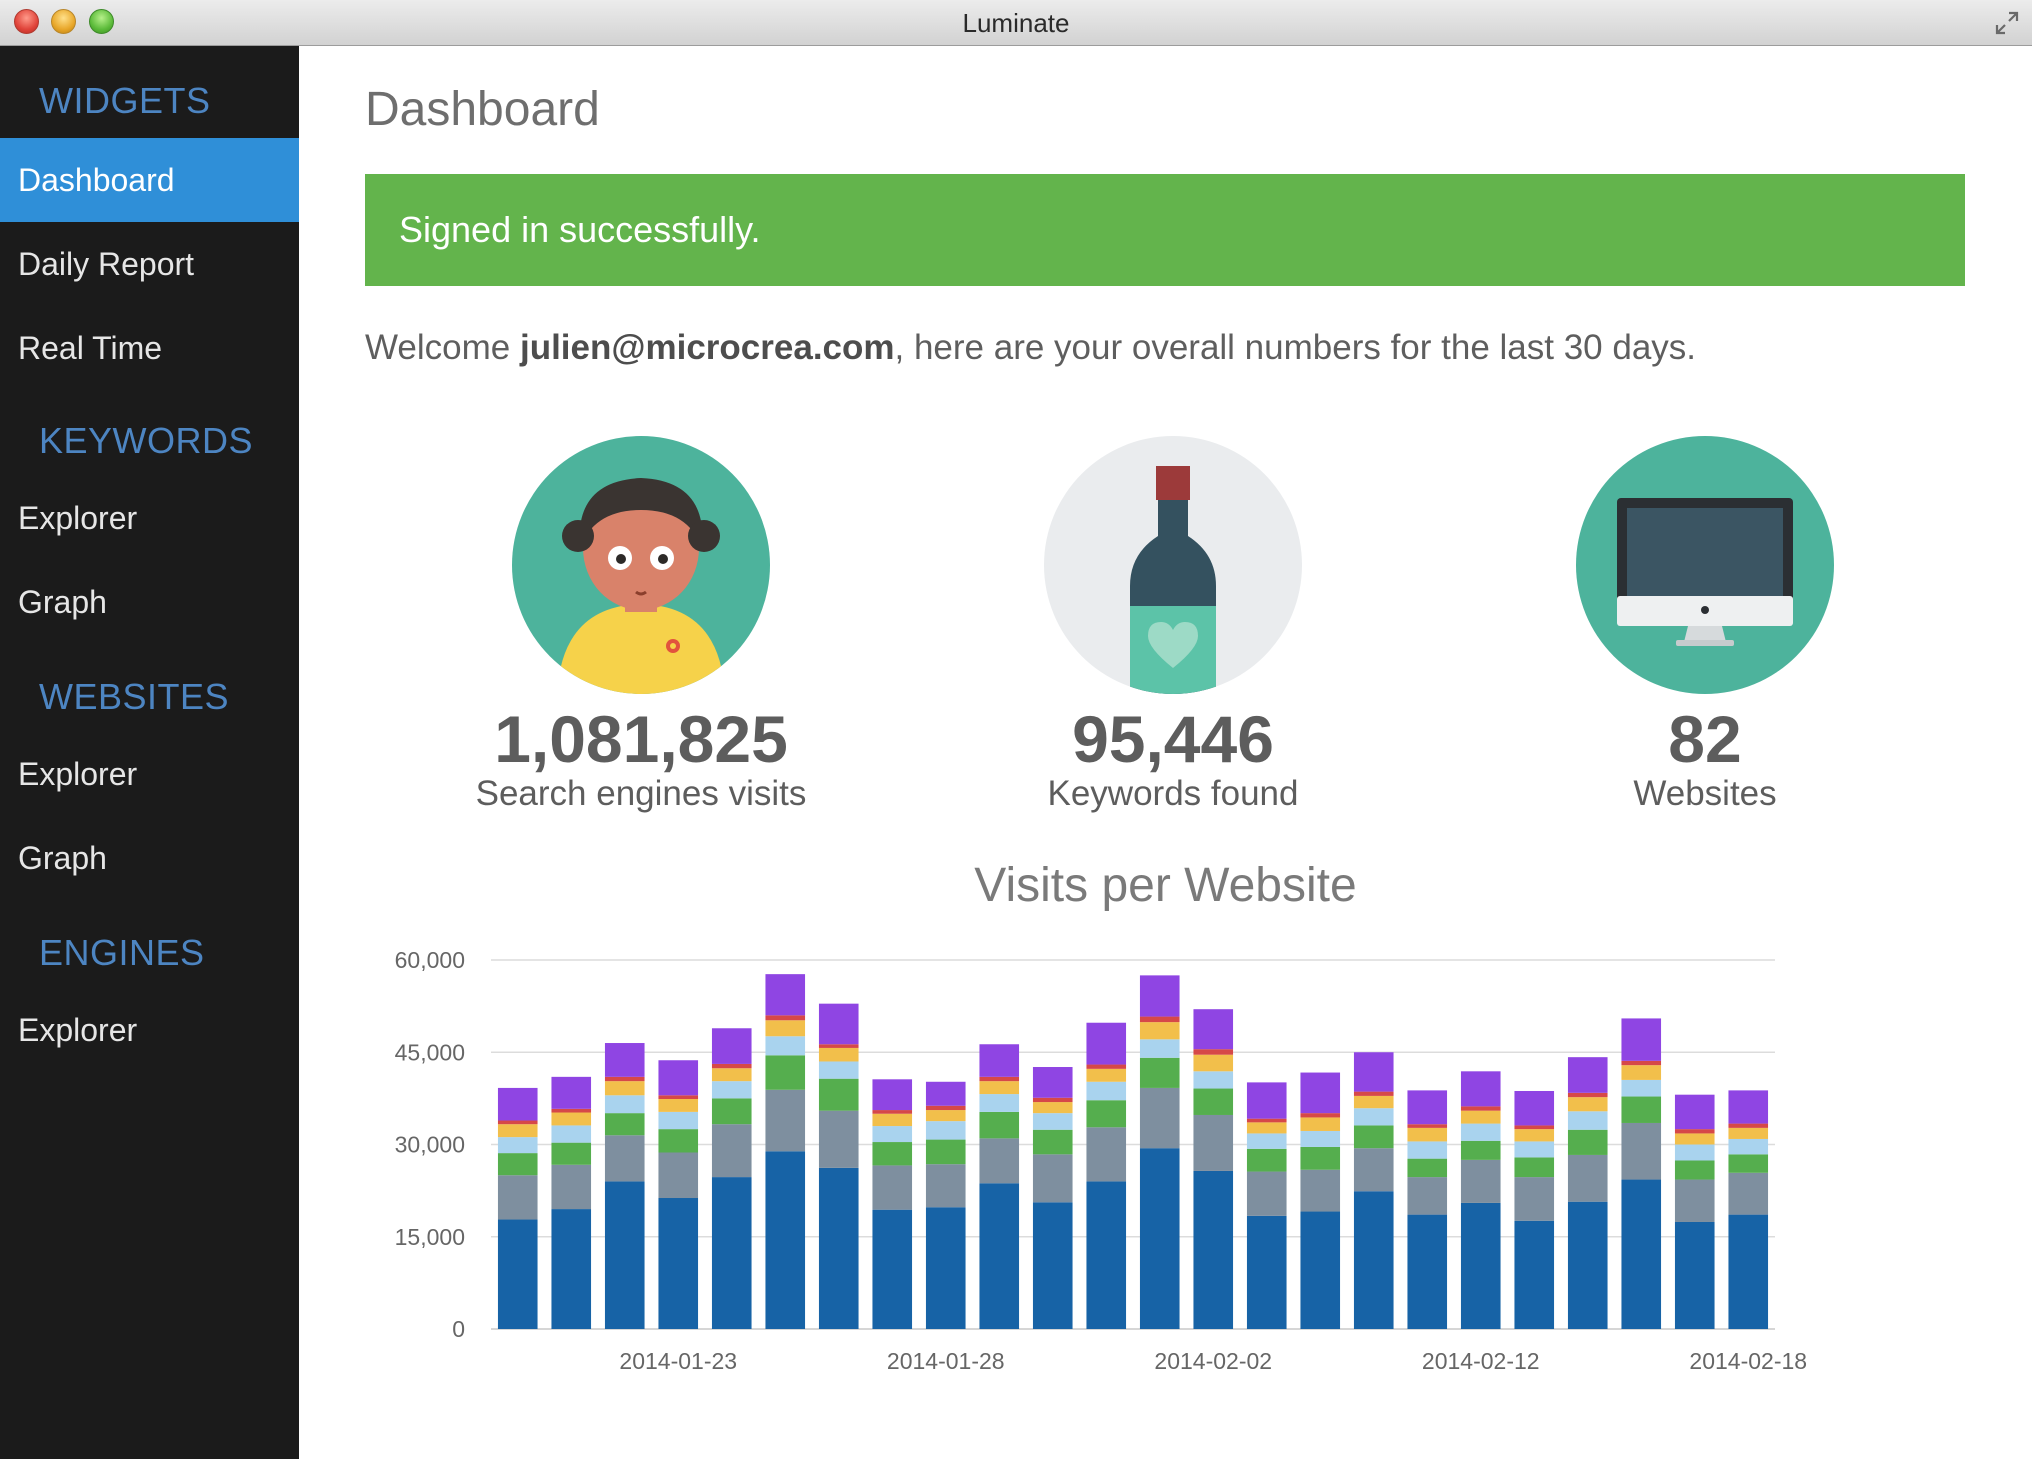  What do you see at coordinates (149, 858) in the screenshot?
I see `sidebar-item-websites-graph: Graph` at bounding box center [149, 858].